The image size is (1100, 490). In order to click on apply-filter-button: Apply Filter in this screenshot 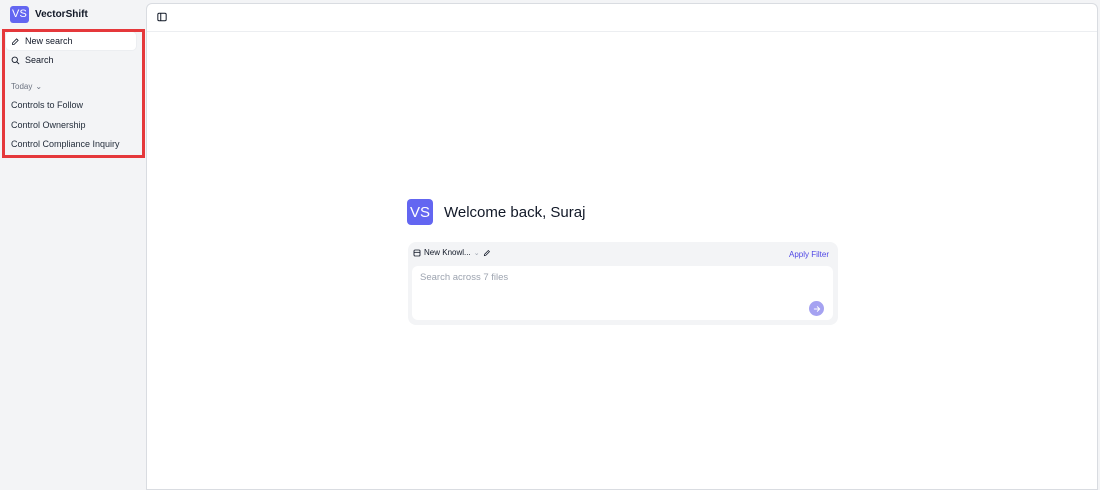, I will do `click(809, 254)`.